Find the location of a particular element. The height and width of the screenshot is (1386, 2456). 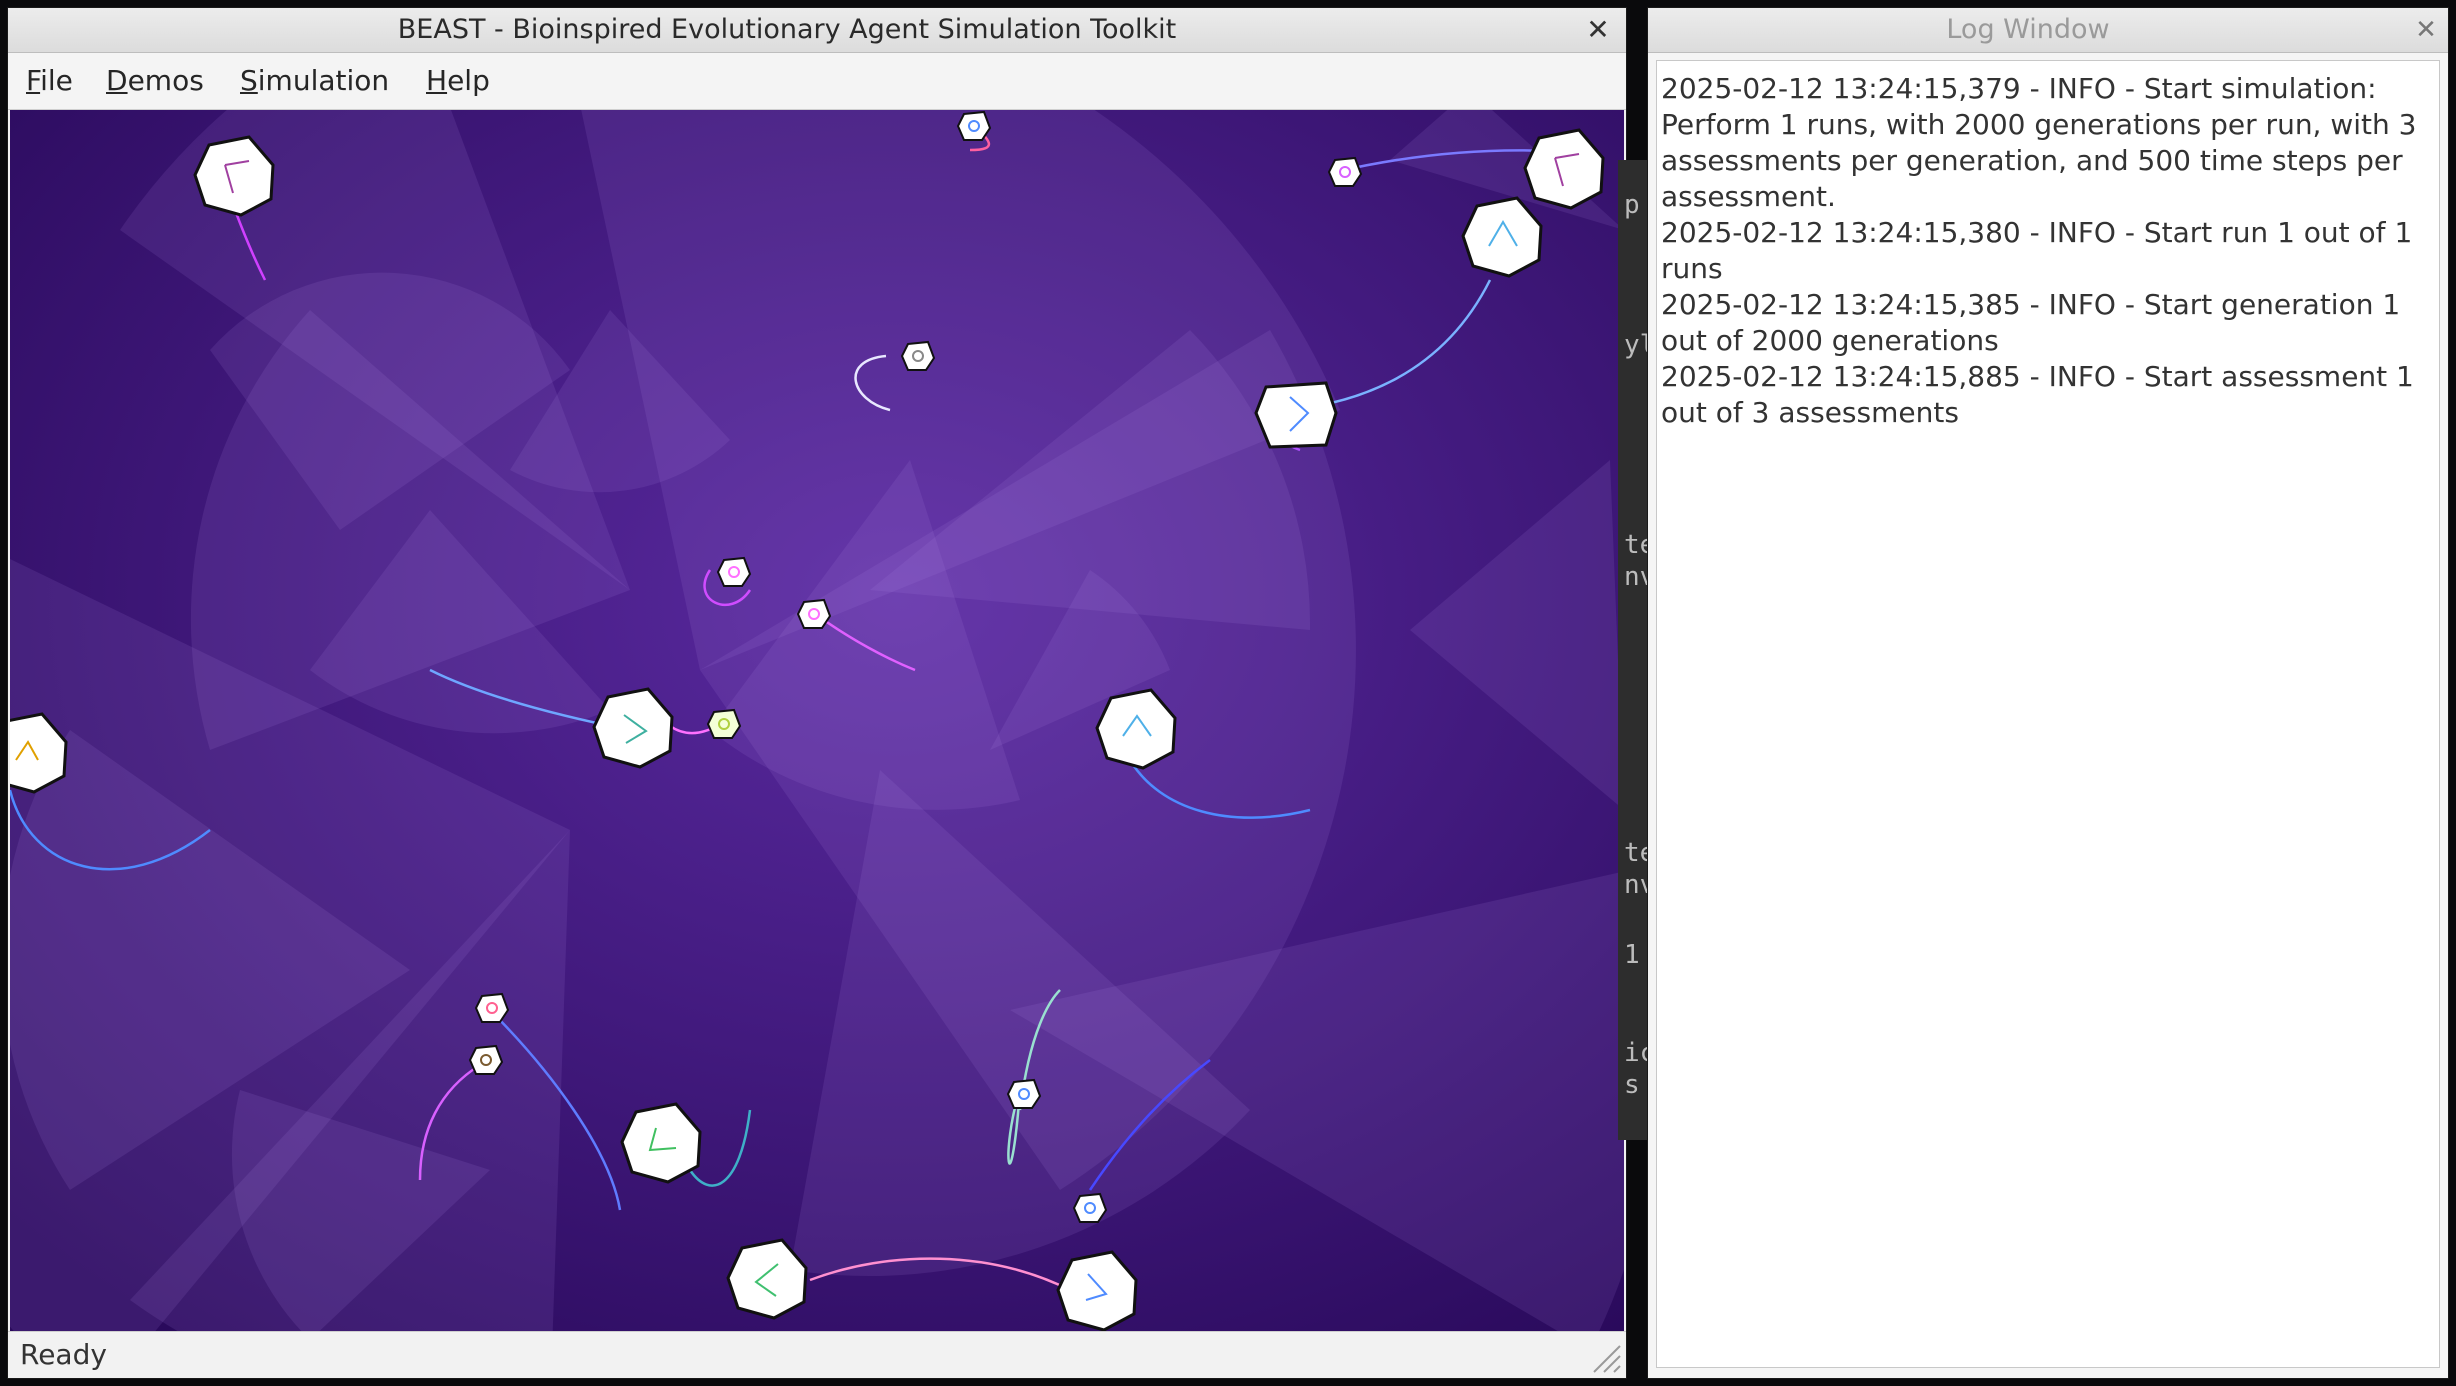

log-titlebar: Log Window ✕ is located at coordinates (2048, 30).